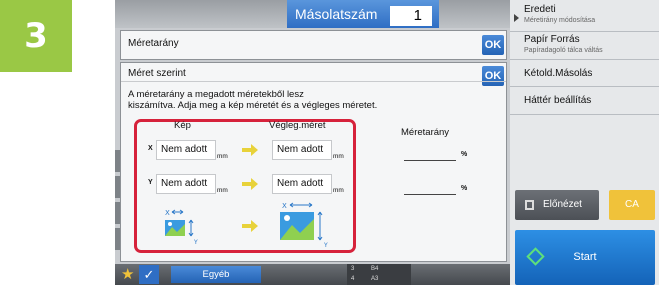 The height and width of the screenshot is (285, 659). Describe the element at coordinates (304, 225) in the screenshot. I see `large-image-icon: X Y` at that location.